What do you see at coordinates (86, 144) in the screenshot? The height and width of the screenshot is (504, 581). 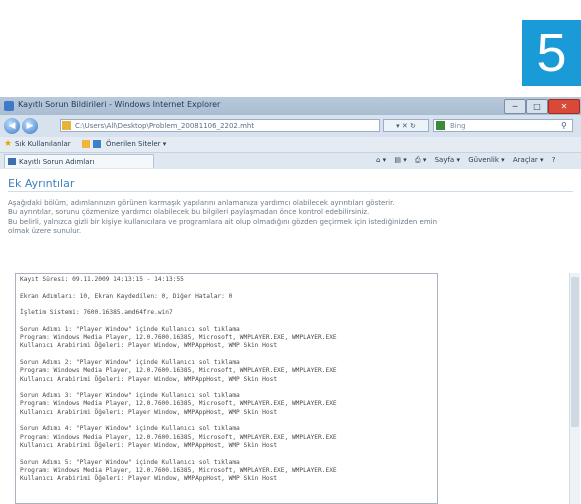 I see `add-favorite-icon` at bounding box center [86, 144].